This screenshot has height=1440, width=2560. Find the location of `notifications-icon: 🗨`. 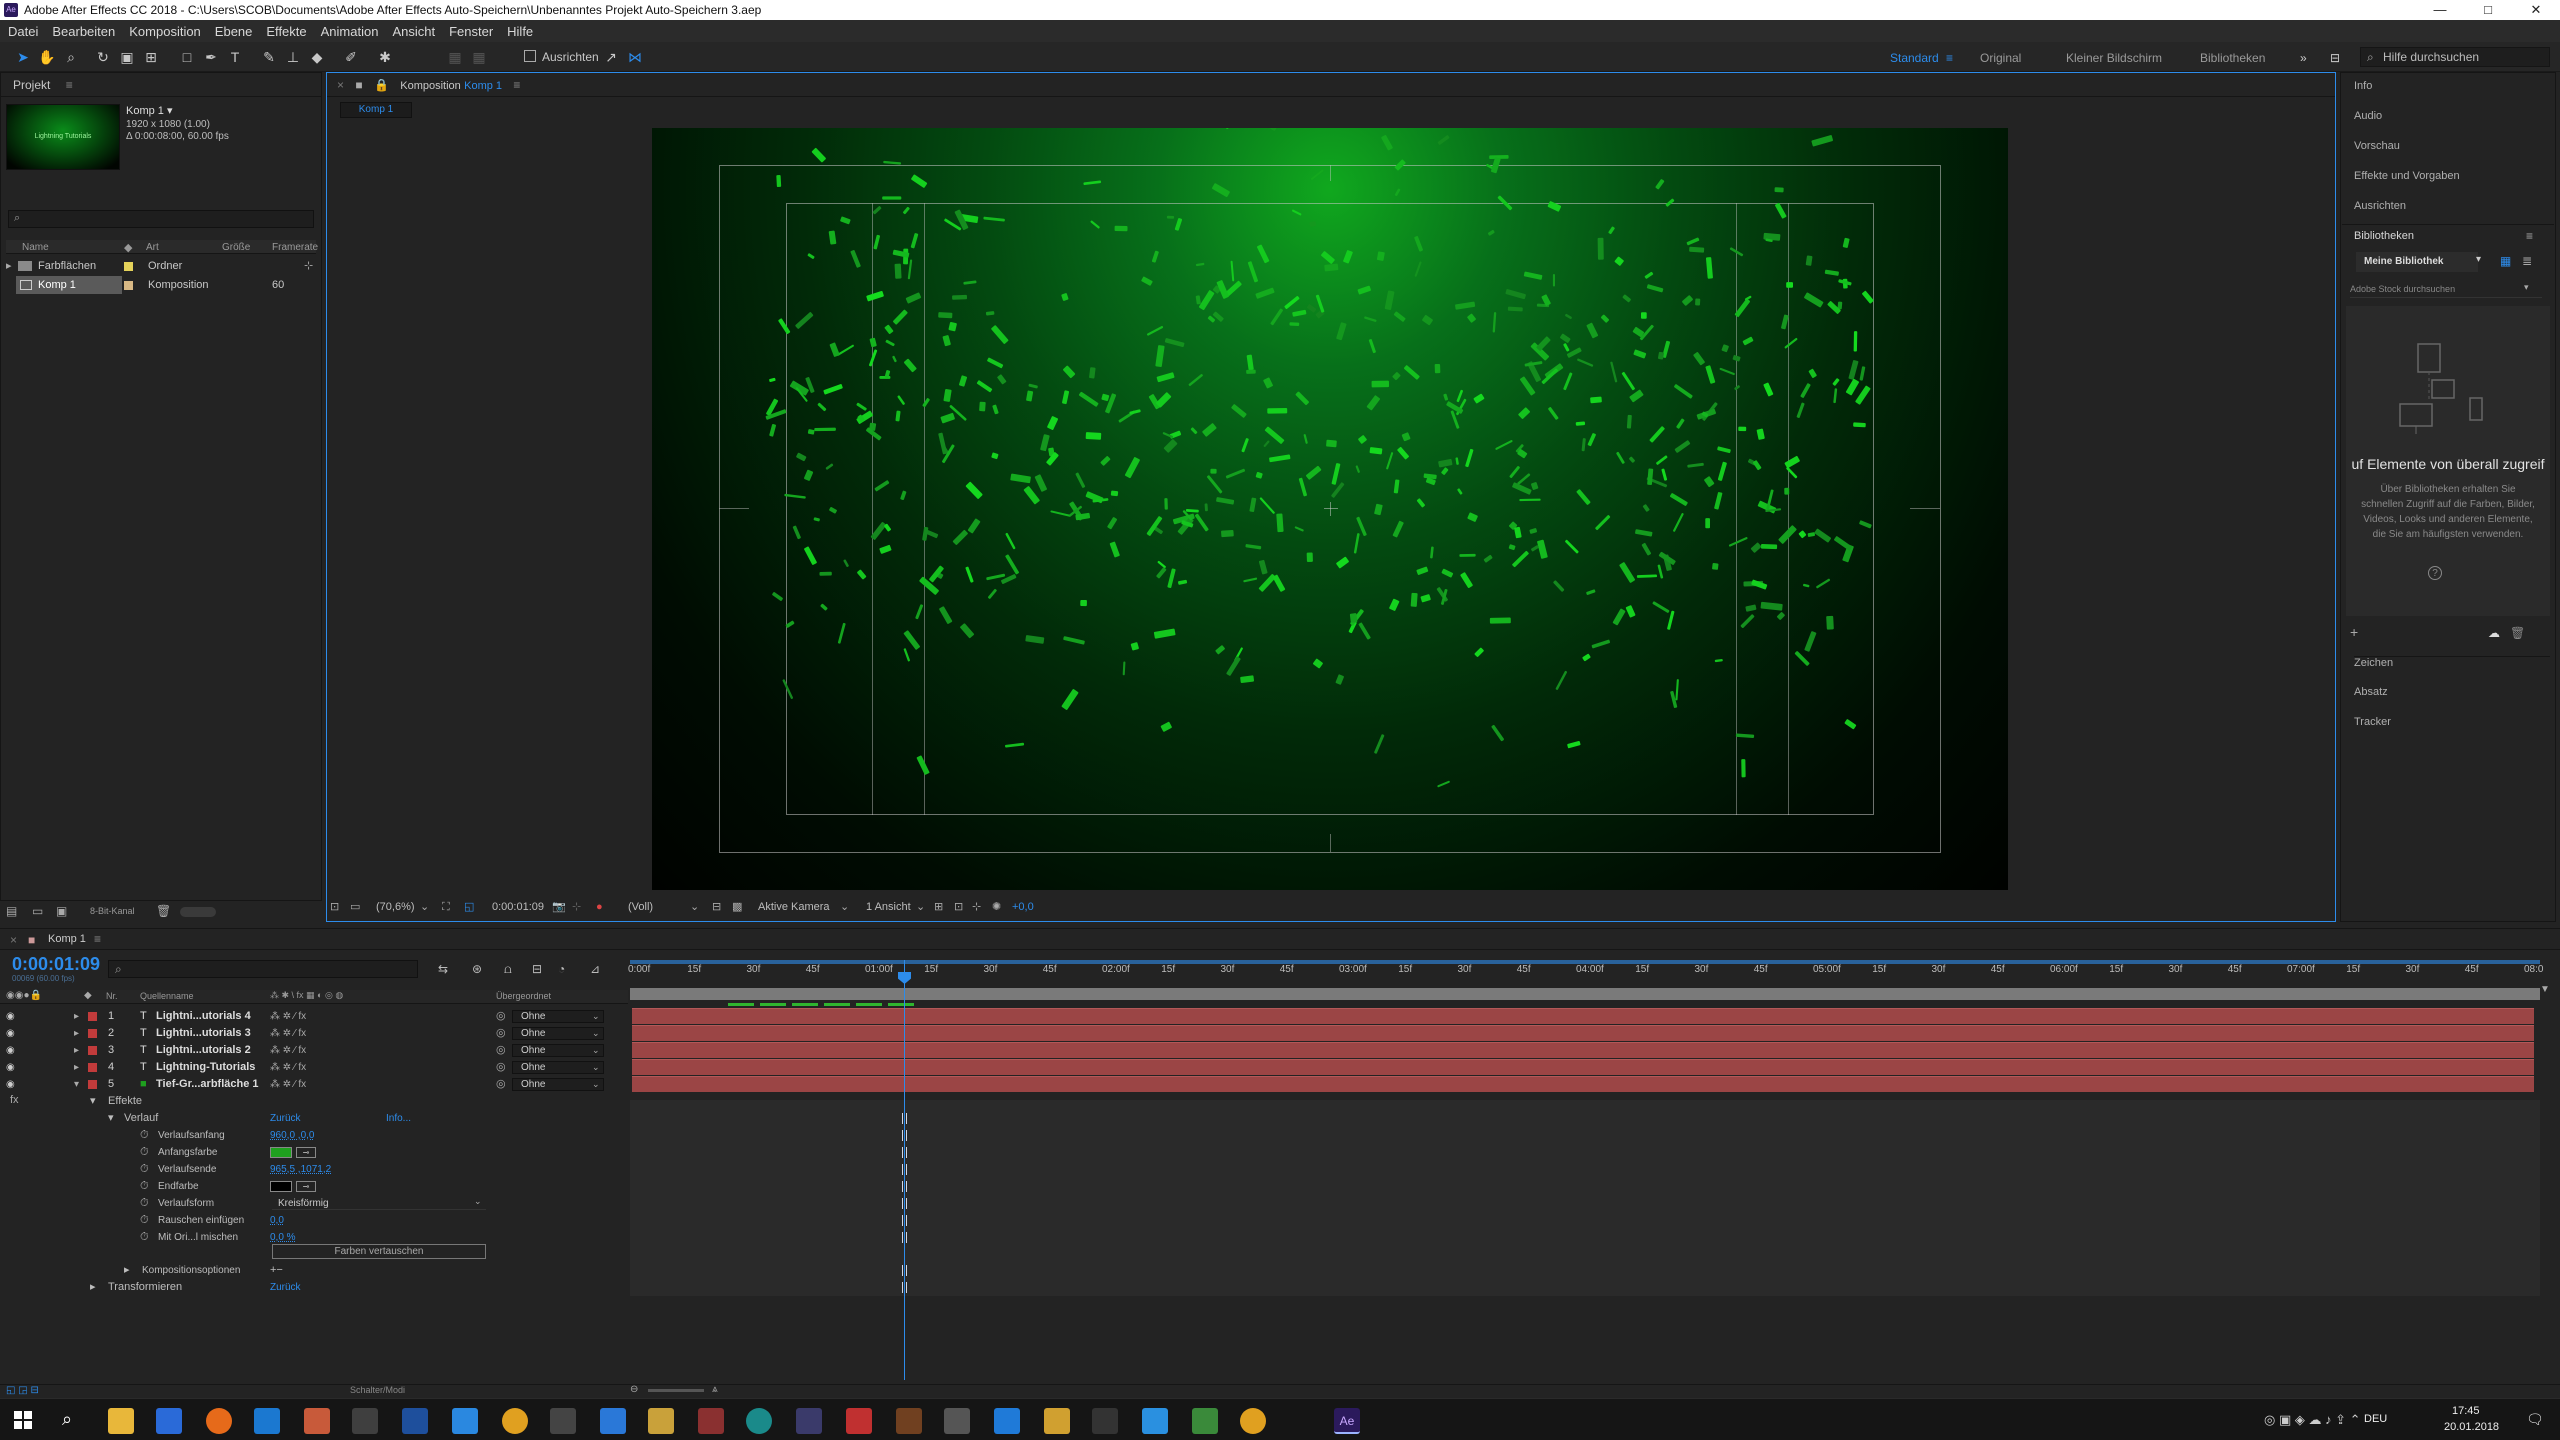

notifications-icon: 🗨 is located at coordinates (2535, 1419).